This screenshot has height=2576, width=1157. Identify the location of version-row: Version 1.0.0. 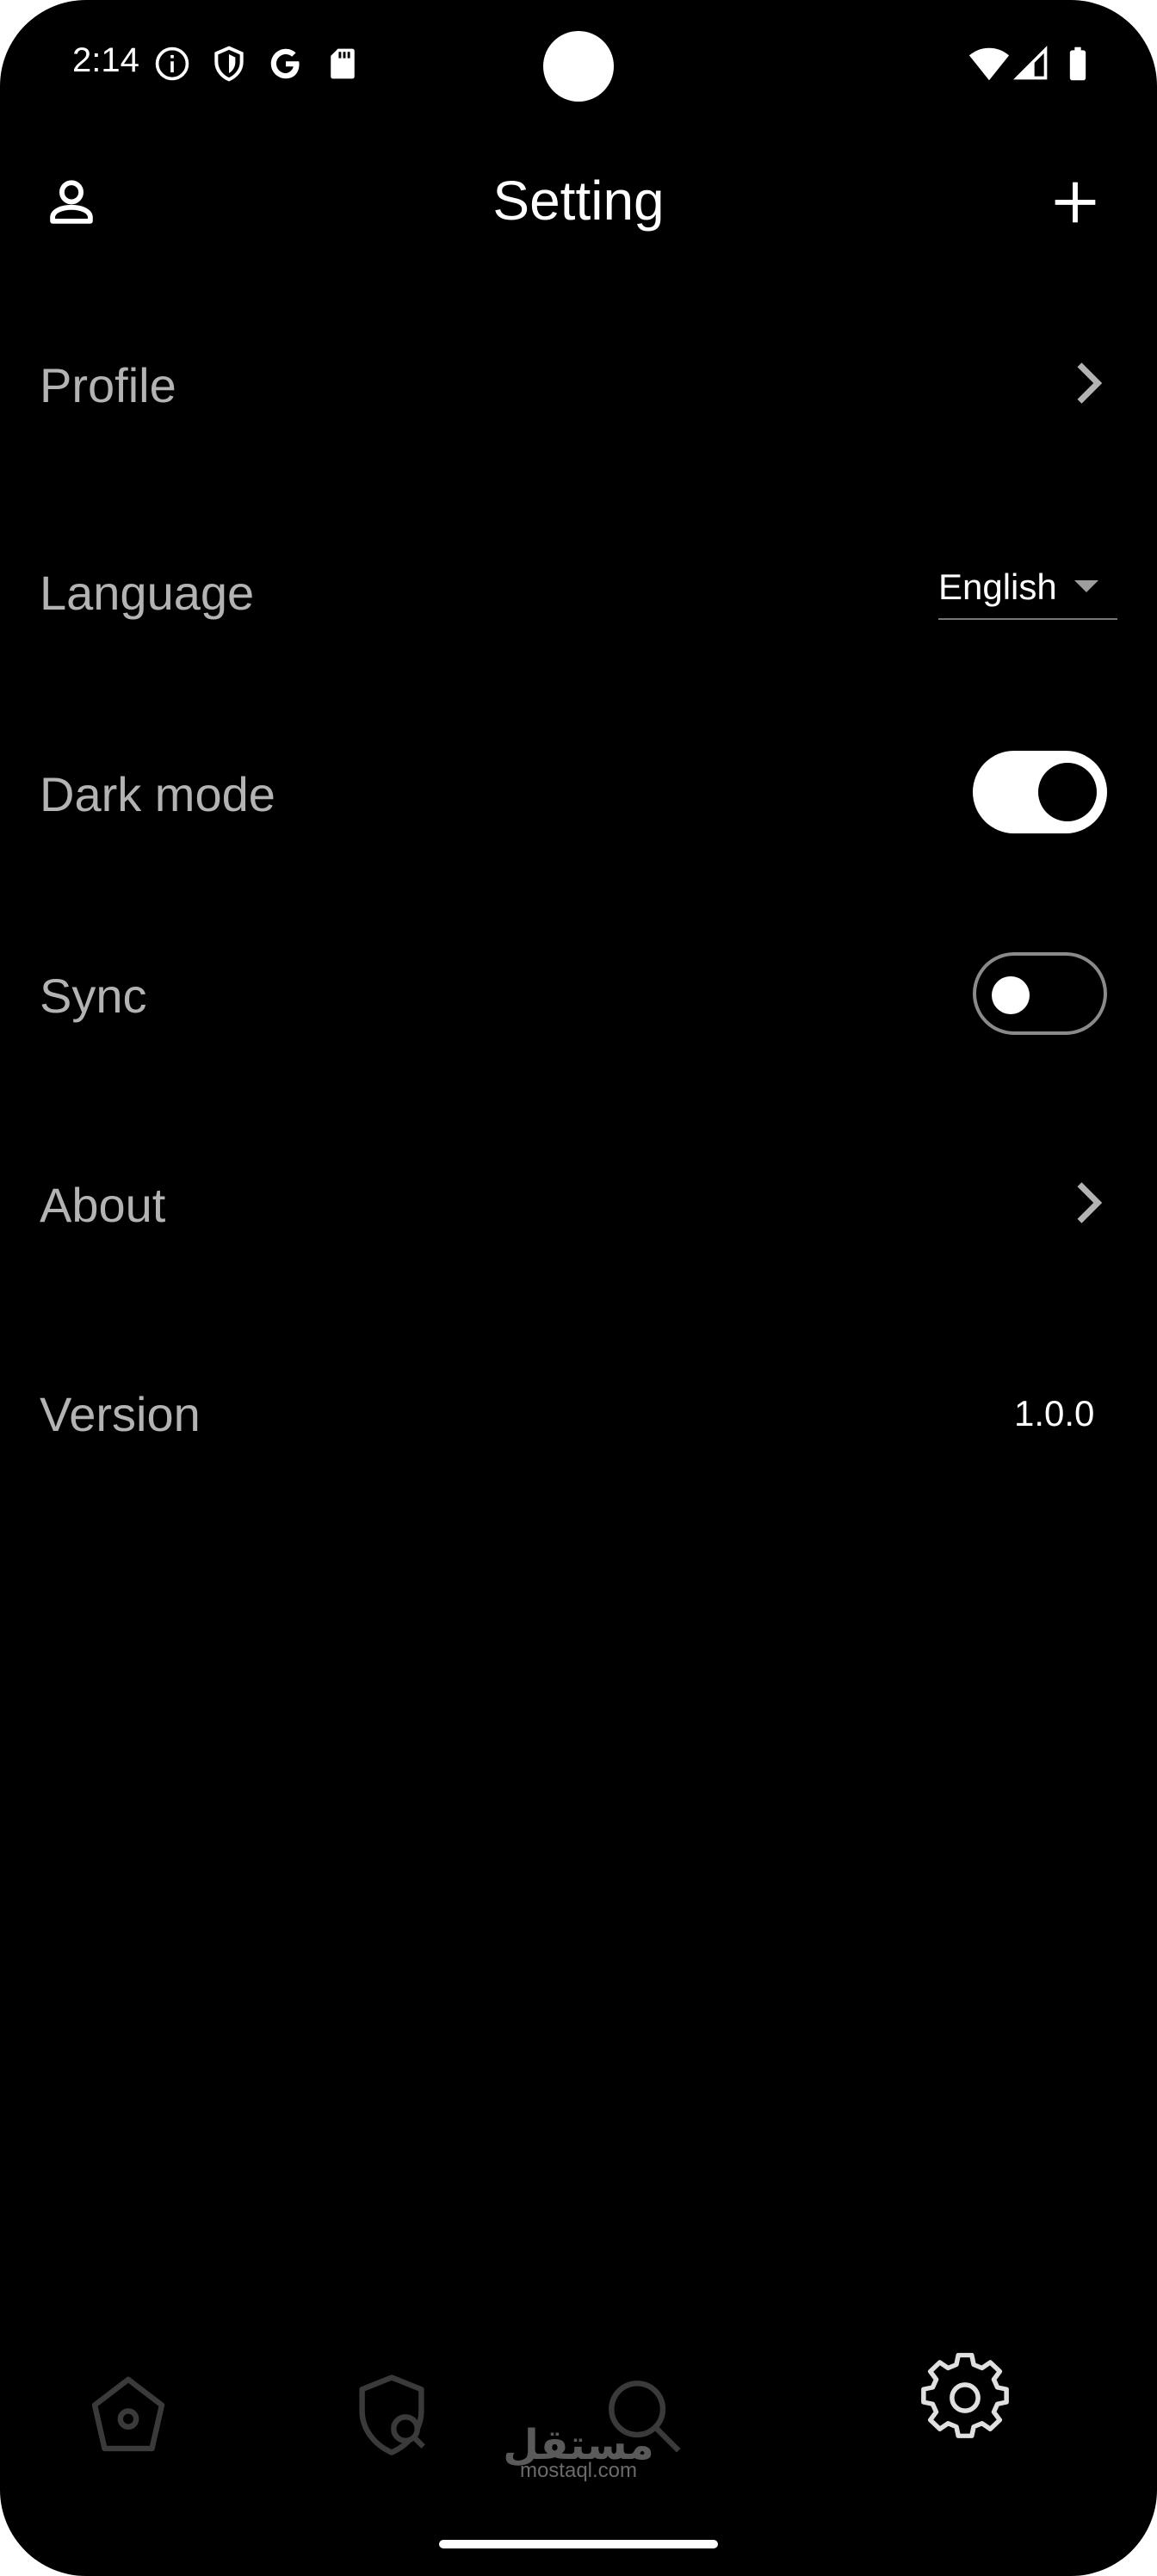
(579, 1412).